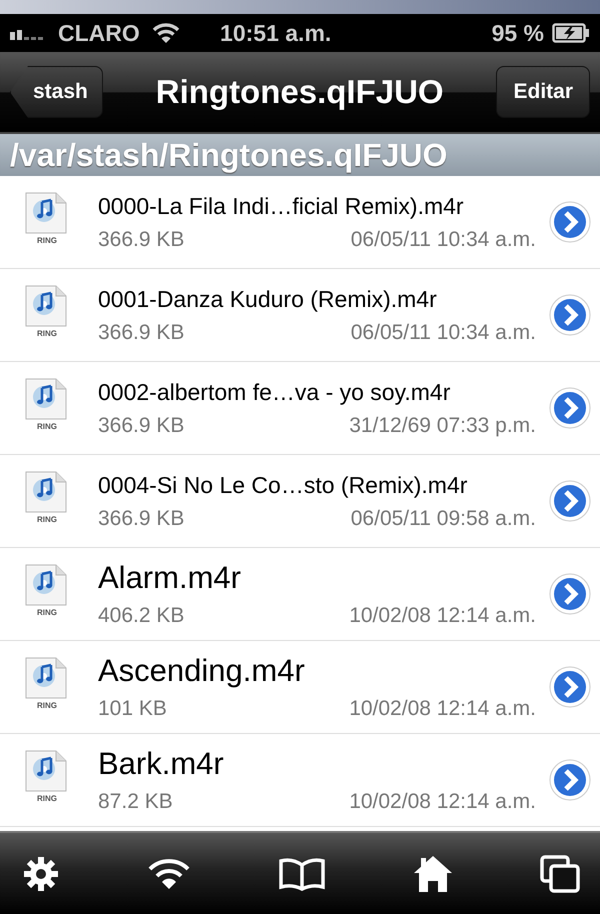 The height and width of the screenshot is (914, 600). I want to click on back-button: stash, so click(56, 92).